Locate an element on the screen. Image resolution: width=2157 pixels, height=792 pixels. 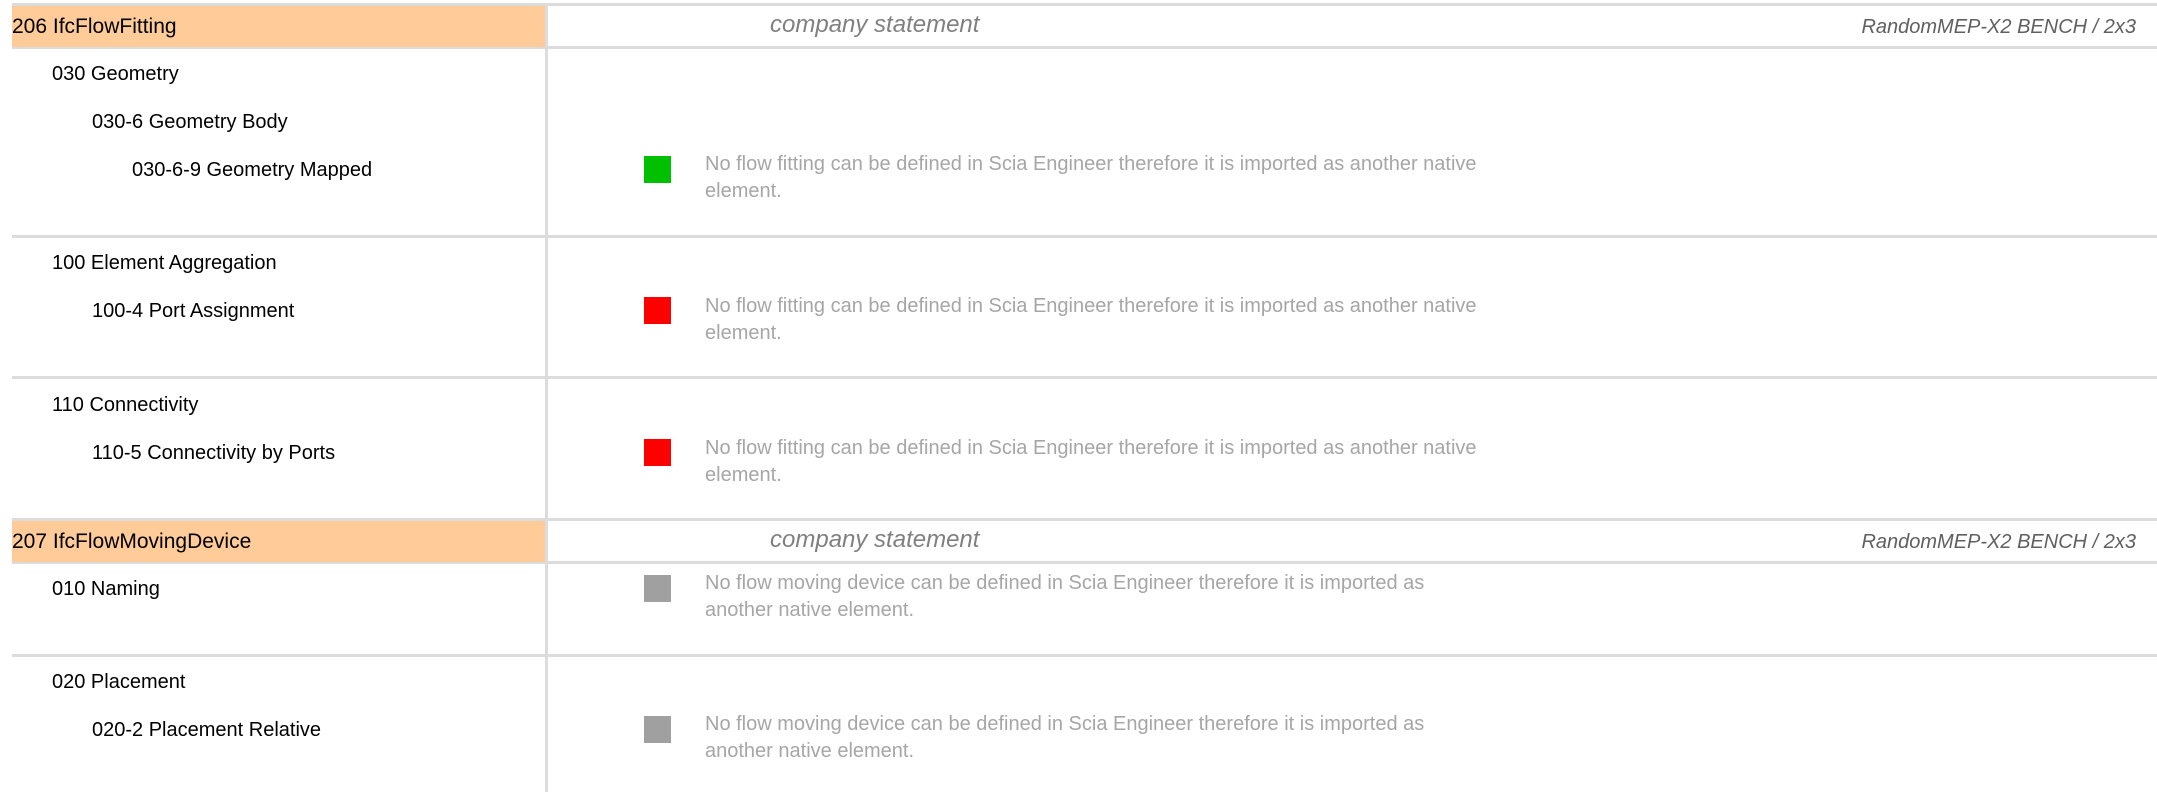
requirement-label: 110 Connectivity is located at coordinates (125, 405).